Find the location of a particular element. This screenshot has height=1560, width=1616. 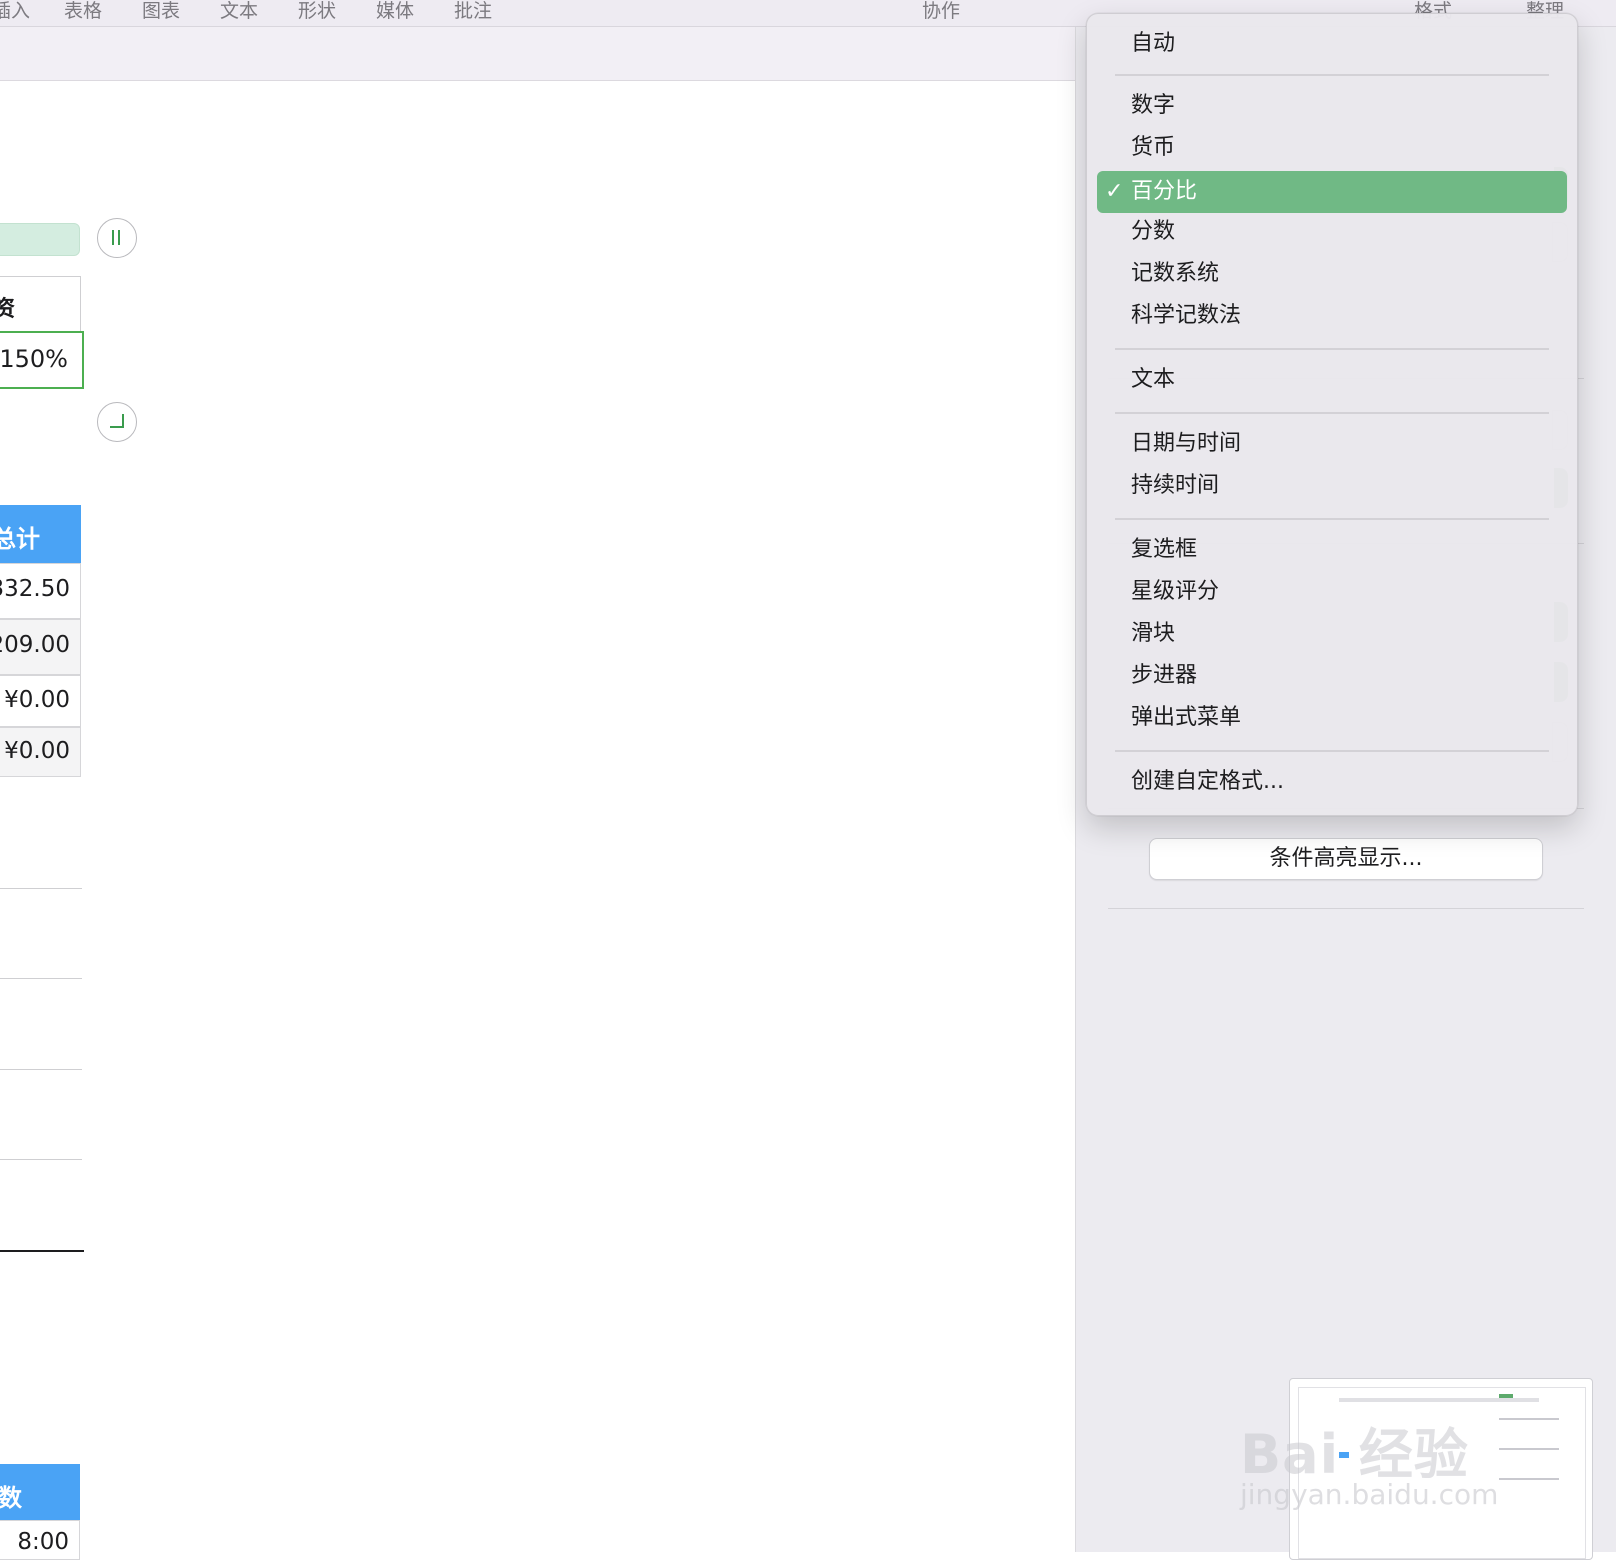

sidebar-divider is located at coordinates (1346, 908).